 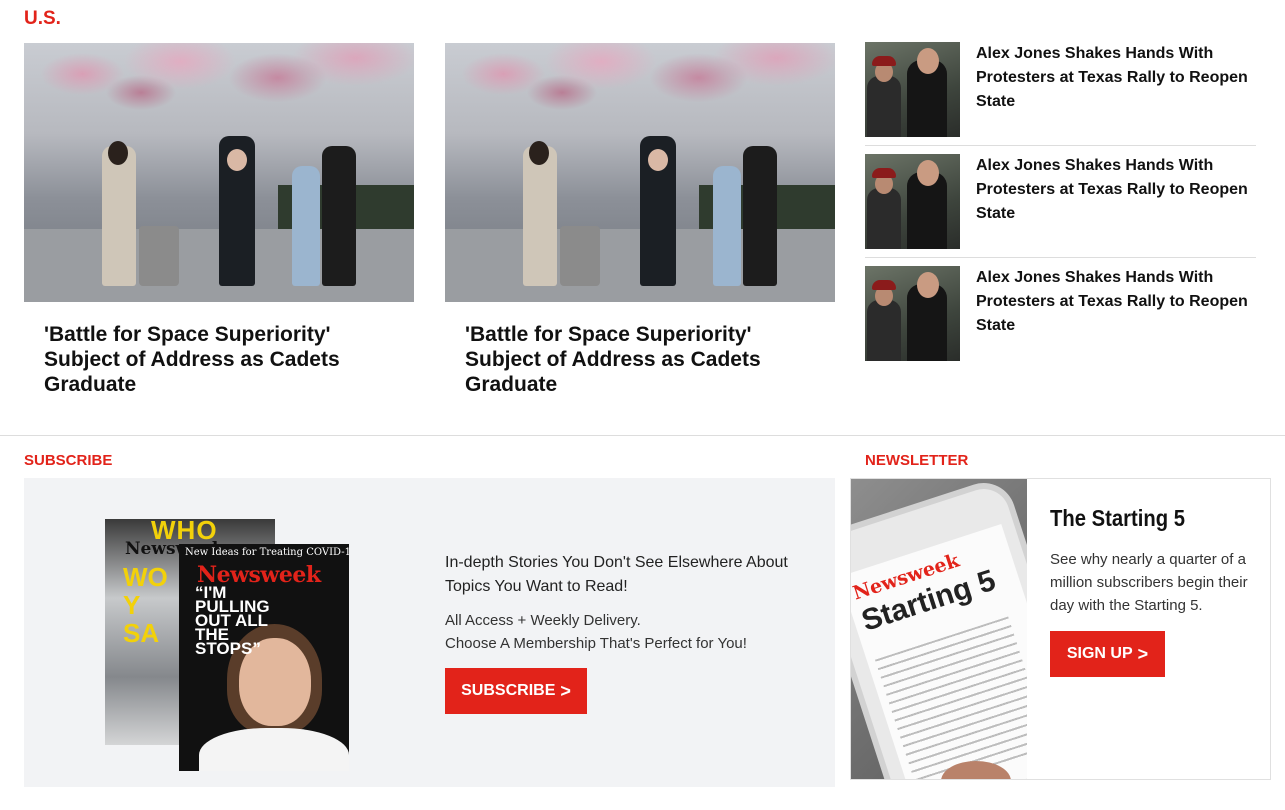 I want to click on cover-quote: “I'M PULLING OUT ALL THE STOPS”, so click(x=232, y=620).